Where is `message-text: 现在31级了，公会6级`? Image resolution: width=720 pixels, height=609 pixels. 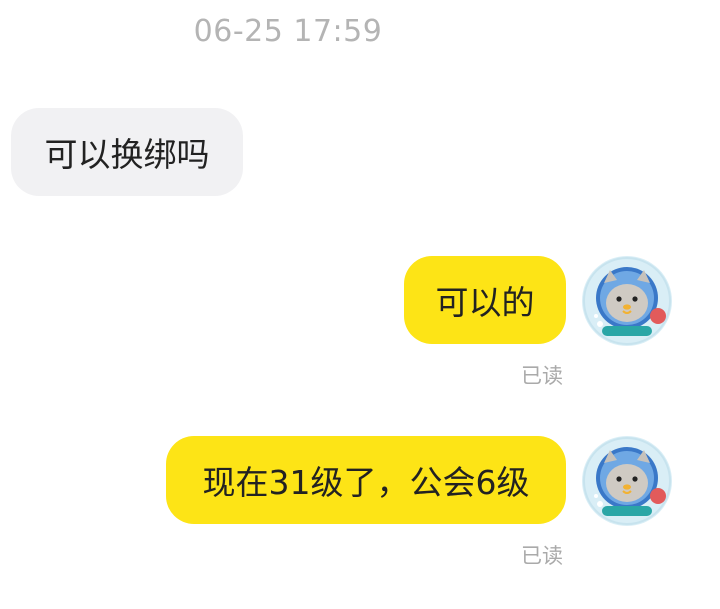
message-text: 现在31级了，公会6级 is located at coordinates (366, 482).